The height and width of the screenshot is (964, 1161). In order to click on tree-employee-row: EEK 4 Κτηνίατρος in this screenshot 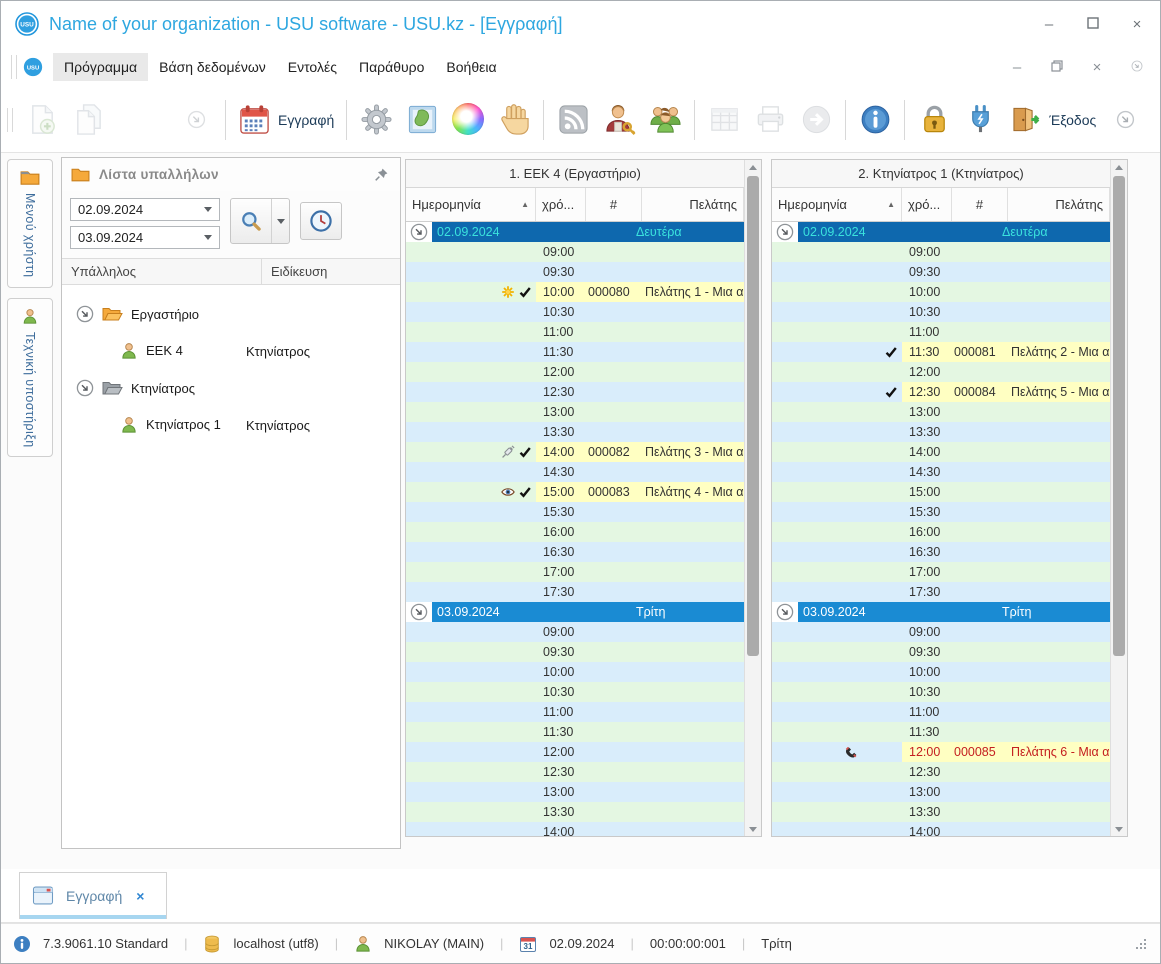, I will do `click(231, 351)`.